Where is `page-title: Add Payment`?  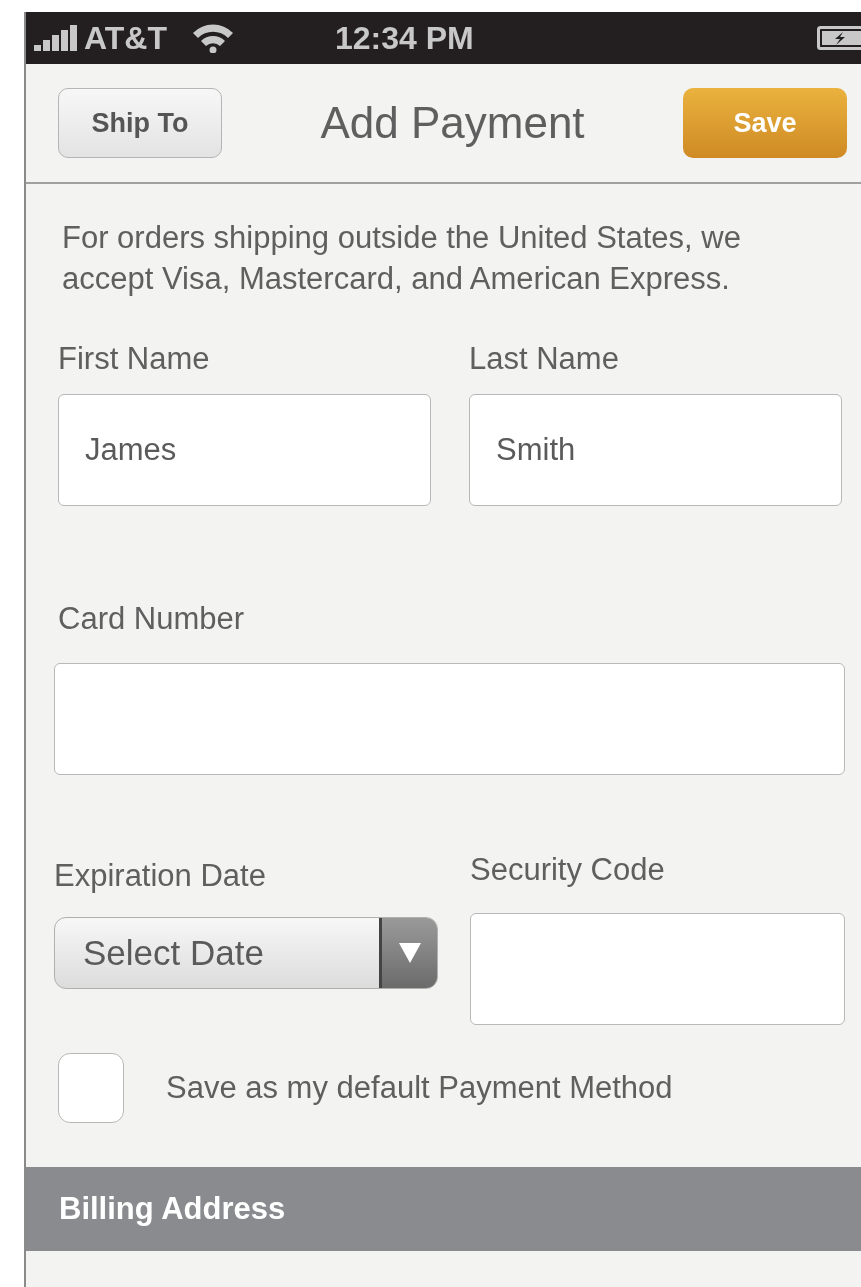
page-title: Add Payment is located at coordinates (452, 123).